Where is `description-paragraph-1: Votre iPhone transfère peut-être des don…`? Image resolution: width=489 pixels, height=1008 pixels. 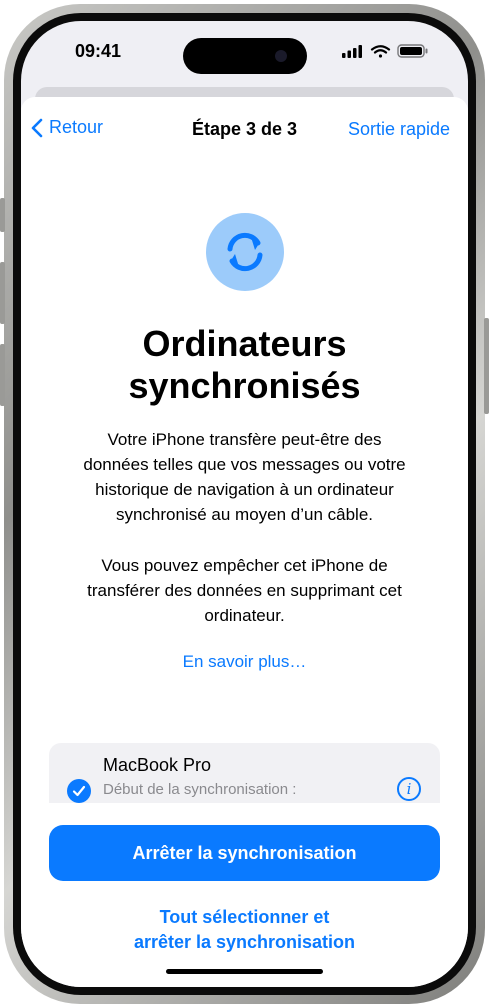 description-paragraph-1: Votre iPhone transfère peut-être des don… is located at coordinates (244, 477).